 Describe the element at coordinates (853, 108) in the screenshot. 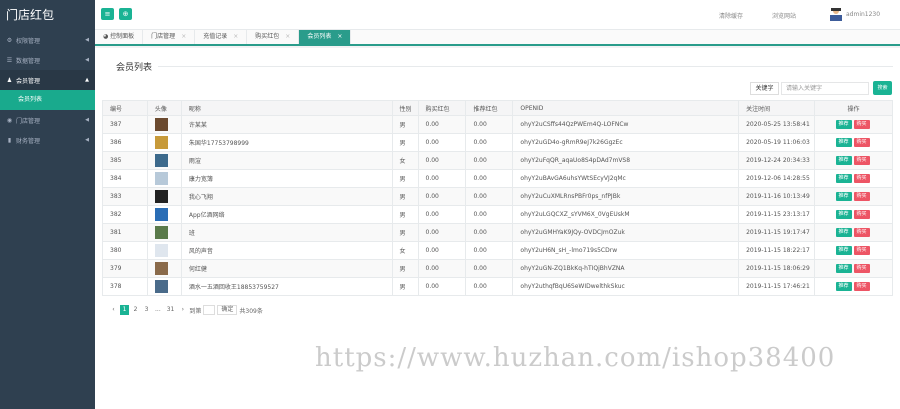

I see `column-header: 操作` at that location.